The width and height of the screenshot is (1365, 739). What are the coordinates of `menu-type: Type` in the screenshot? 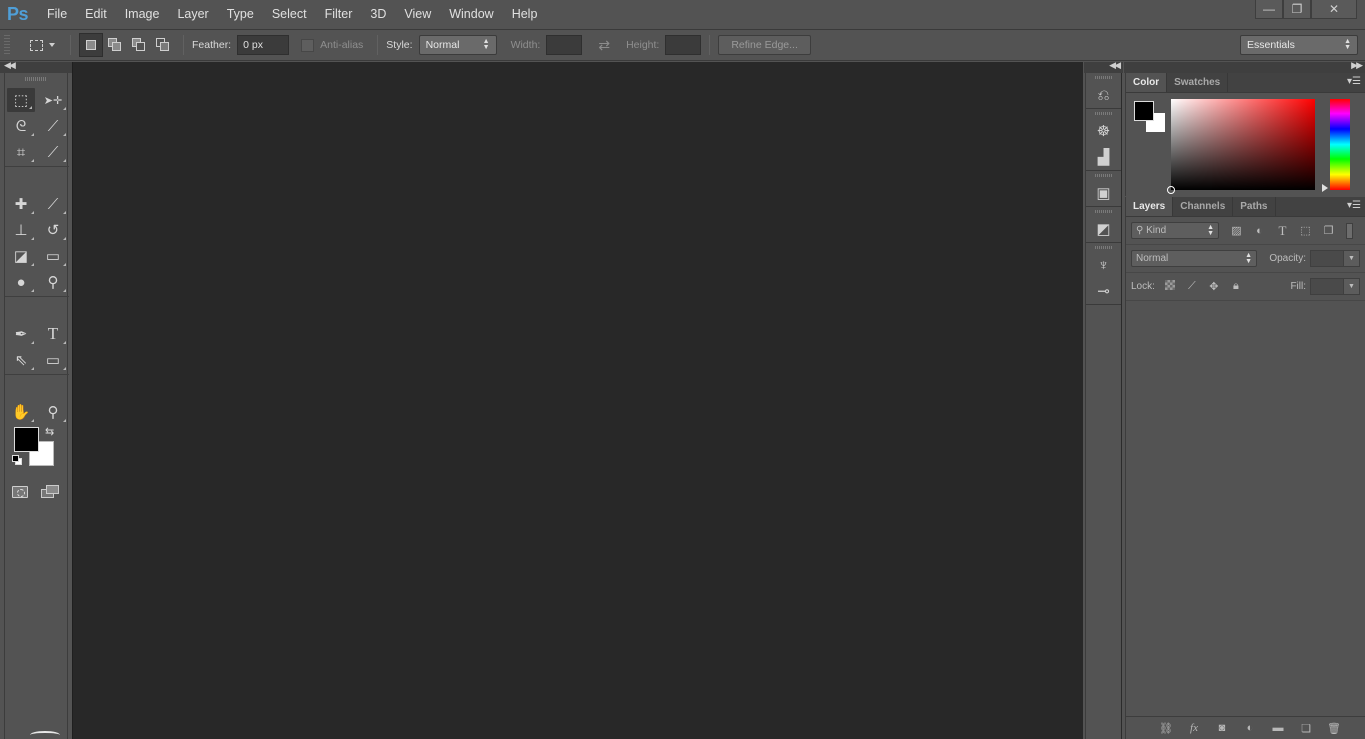 It's located at (240, 14).